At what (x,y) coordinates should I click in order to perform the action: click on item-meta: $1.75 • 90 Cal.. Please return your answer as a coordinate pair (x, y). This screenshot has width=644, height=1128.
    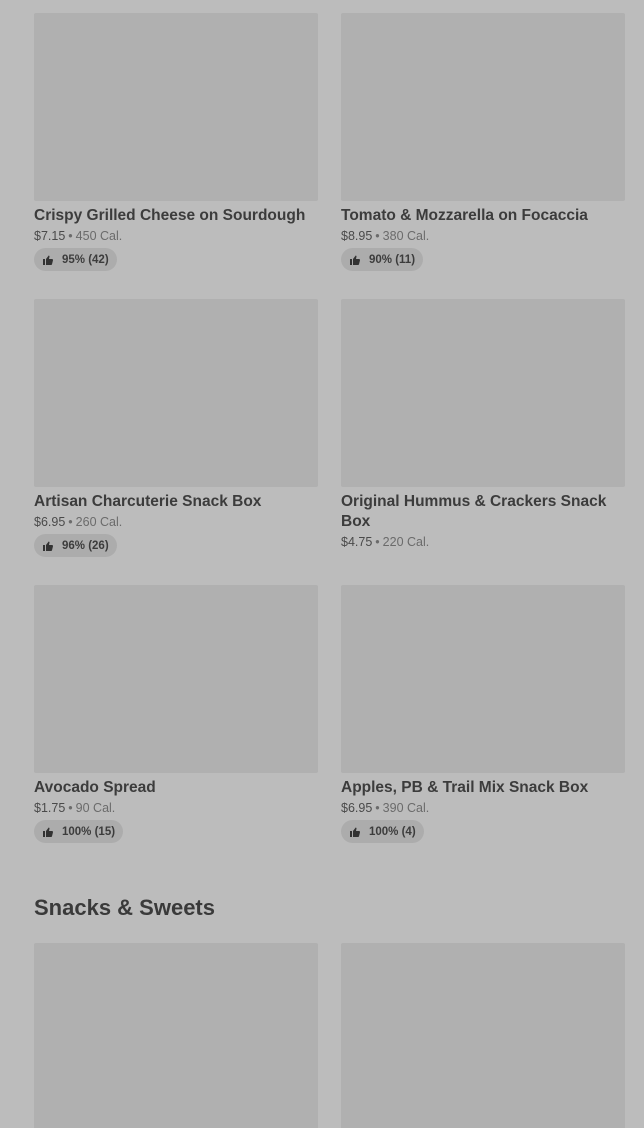
    Looking at the image, I should click on (176, 808).